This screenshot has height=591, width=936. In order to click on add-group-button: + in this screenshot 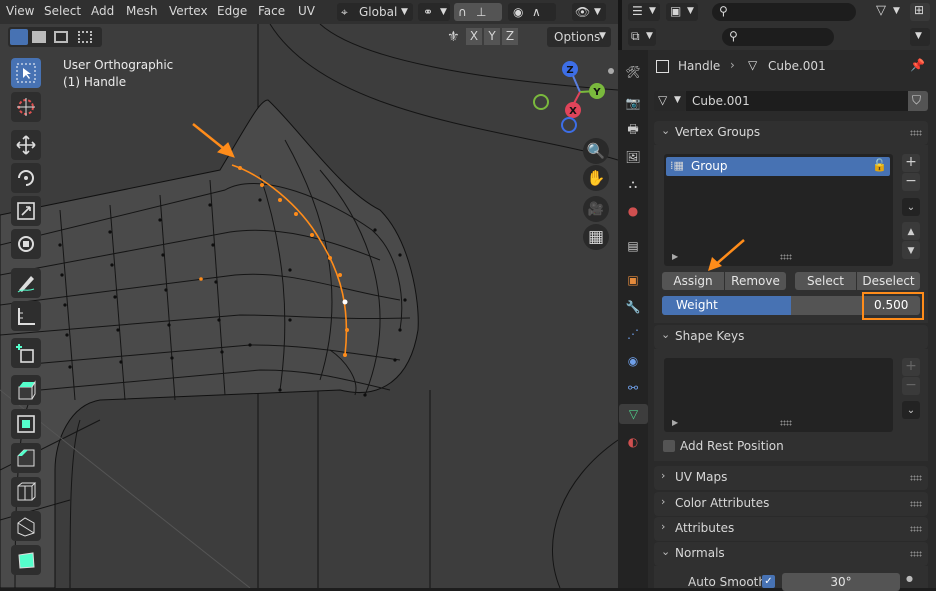, I will do `click(911, 163)`.